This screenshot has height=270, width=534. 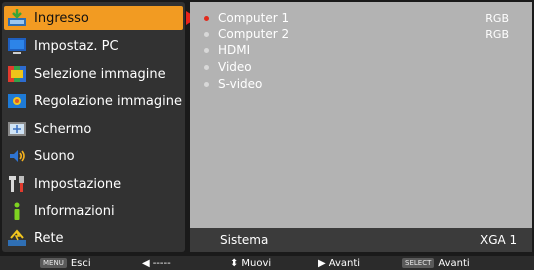 What do you see at coordinates (234, 50) in the screenshot?
I see `input-option-label: HDMI` at bounding box center [234, 50].